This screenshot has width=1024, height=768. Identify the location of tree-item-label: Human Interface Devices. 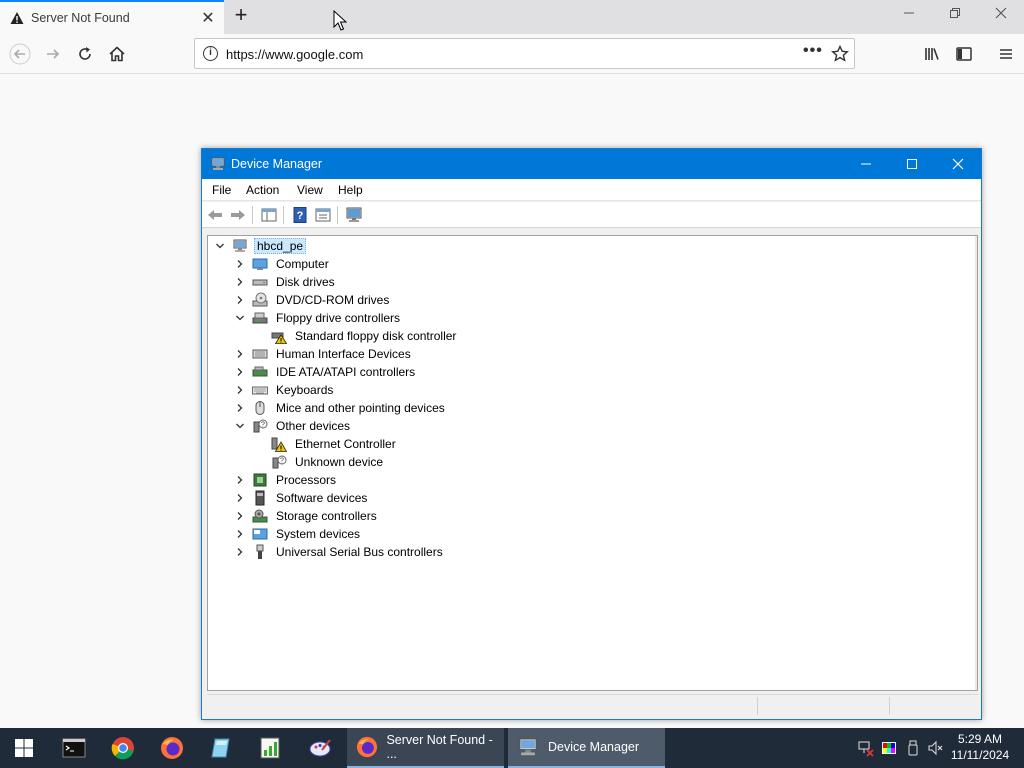
(343, 354).